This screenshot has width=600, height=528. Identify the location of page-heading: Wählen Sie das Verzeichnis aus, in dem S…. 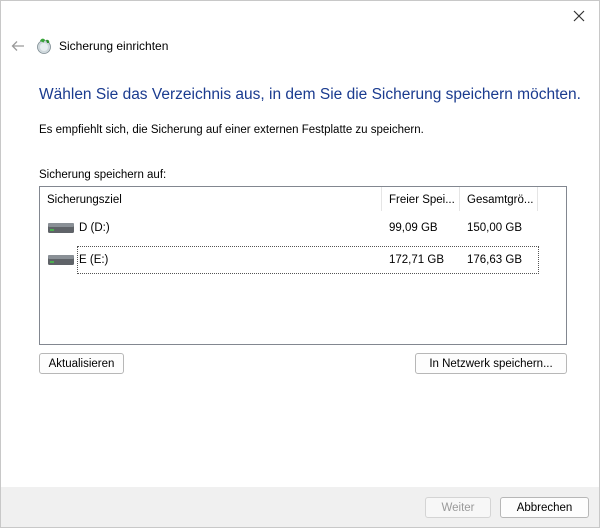
(310, 94).